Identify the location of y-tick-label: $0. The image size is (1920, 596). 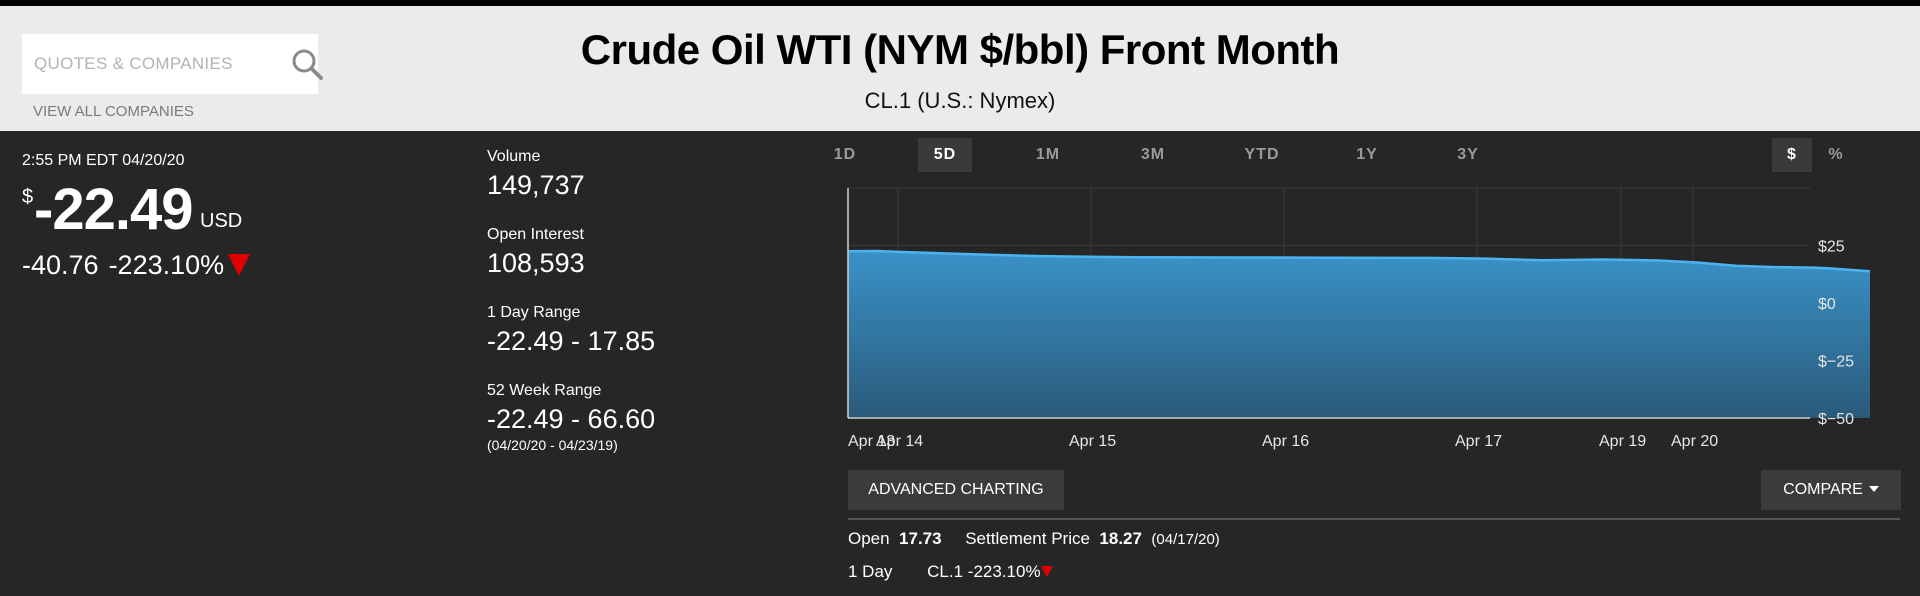
(1827, 304).